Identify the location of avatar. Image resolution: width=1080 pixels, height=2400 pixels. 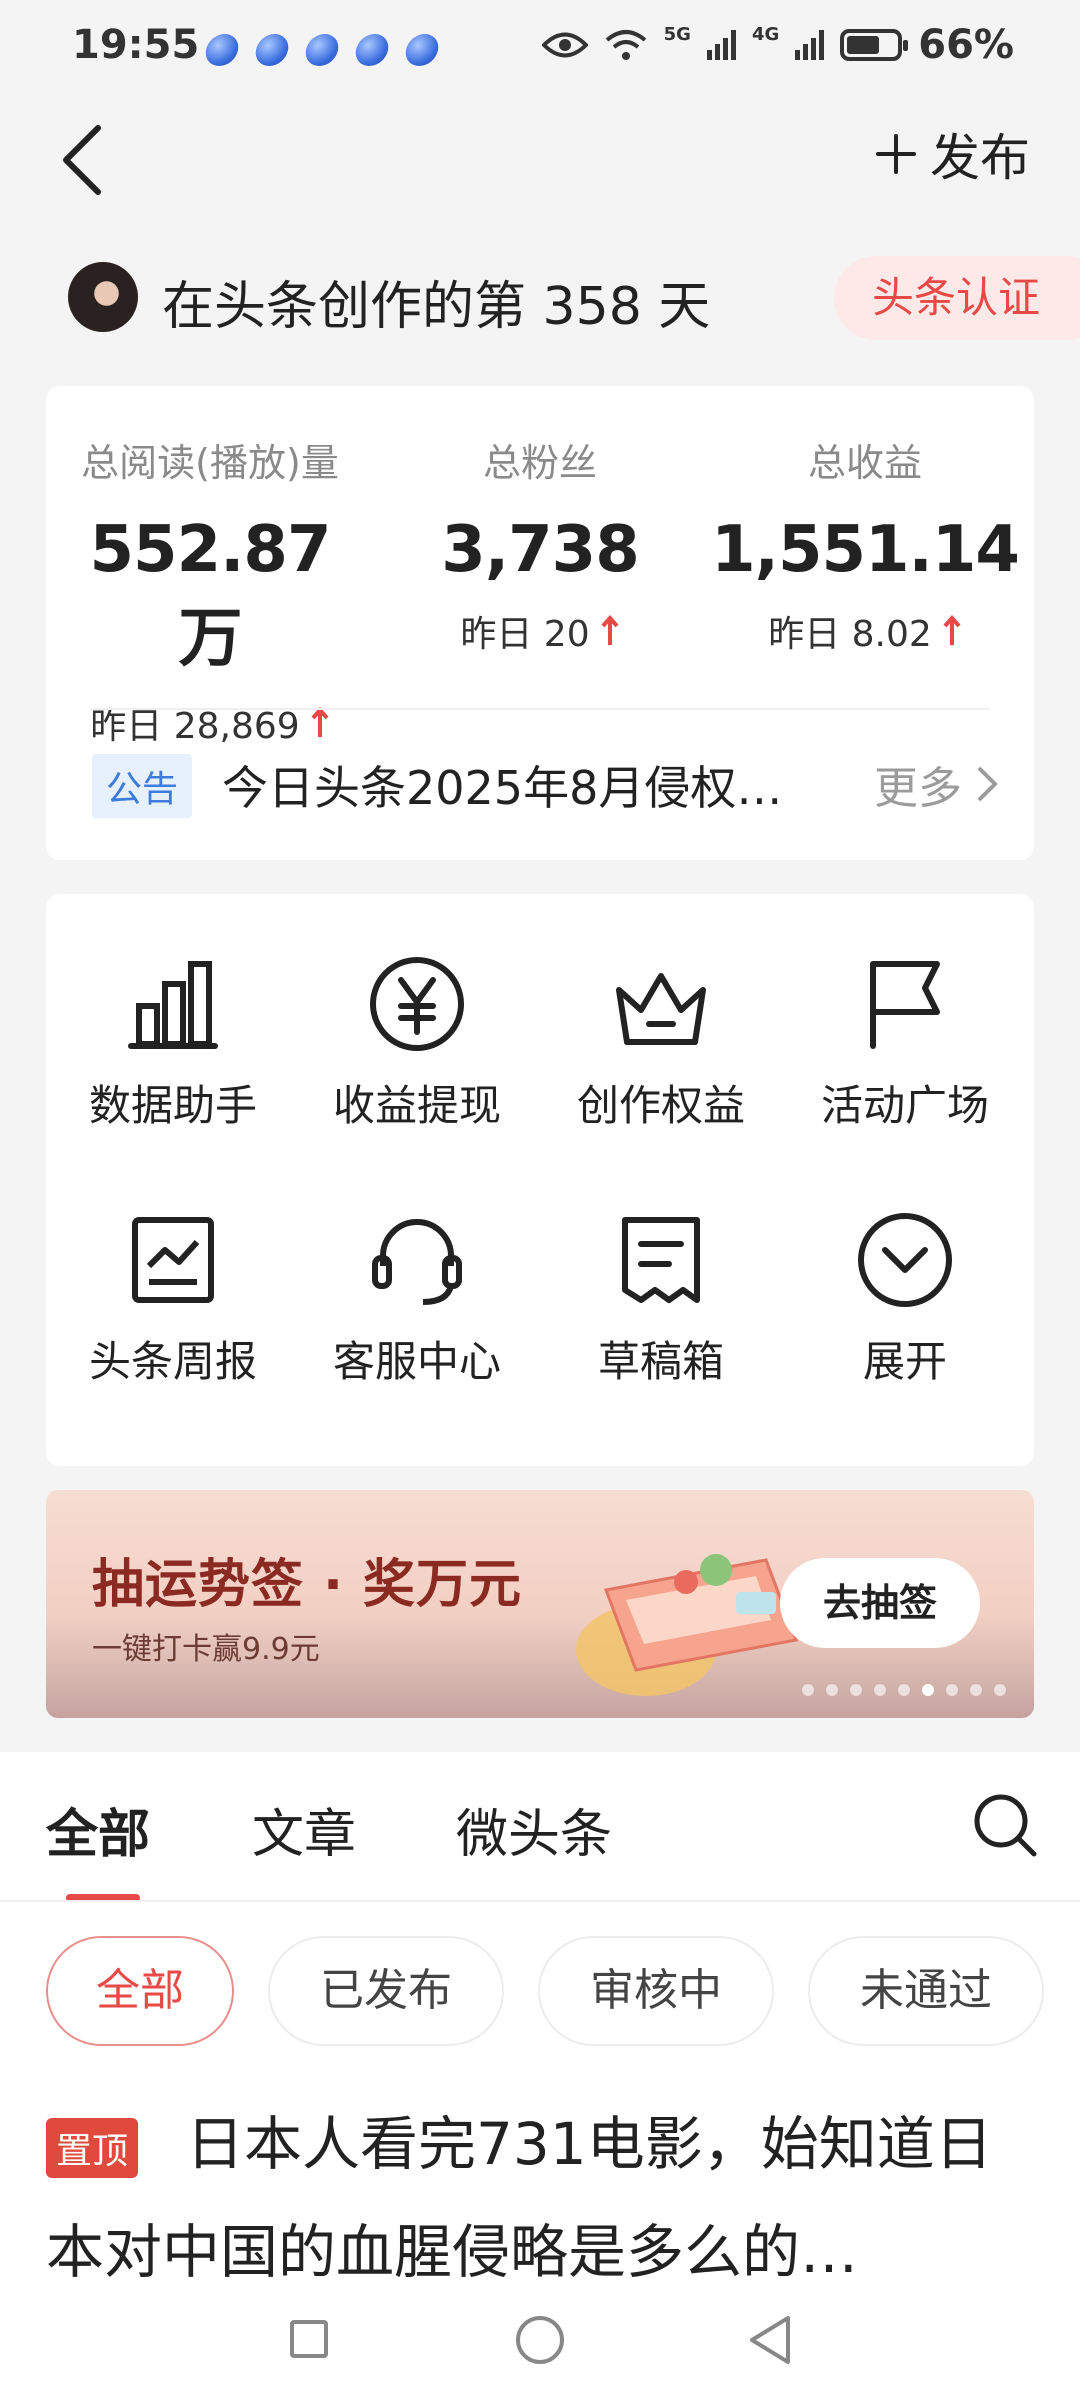
(103, 297).